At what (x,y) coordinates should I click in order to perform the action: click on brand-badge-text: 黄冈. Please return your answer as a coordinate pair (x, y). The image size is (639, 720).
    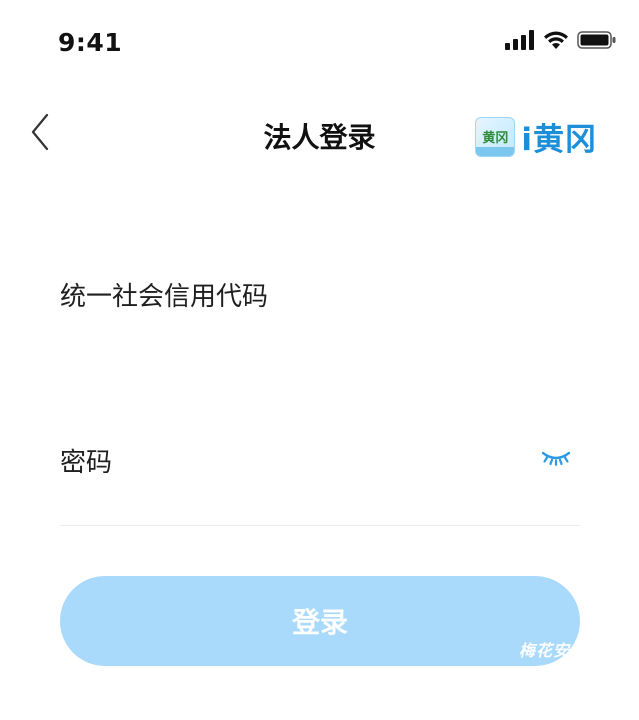
    Looking at the image, I should click on (495, 138).